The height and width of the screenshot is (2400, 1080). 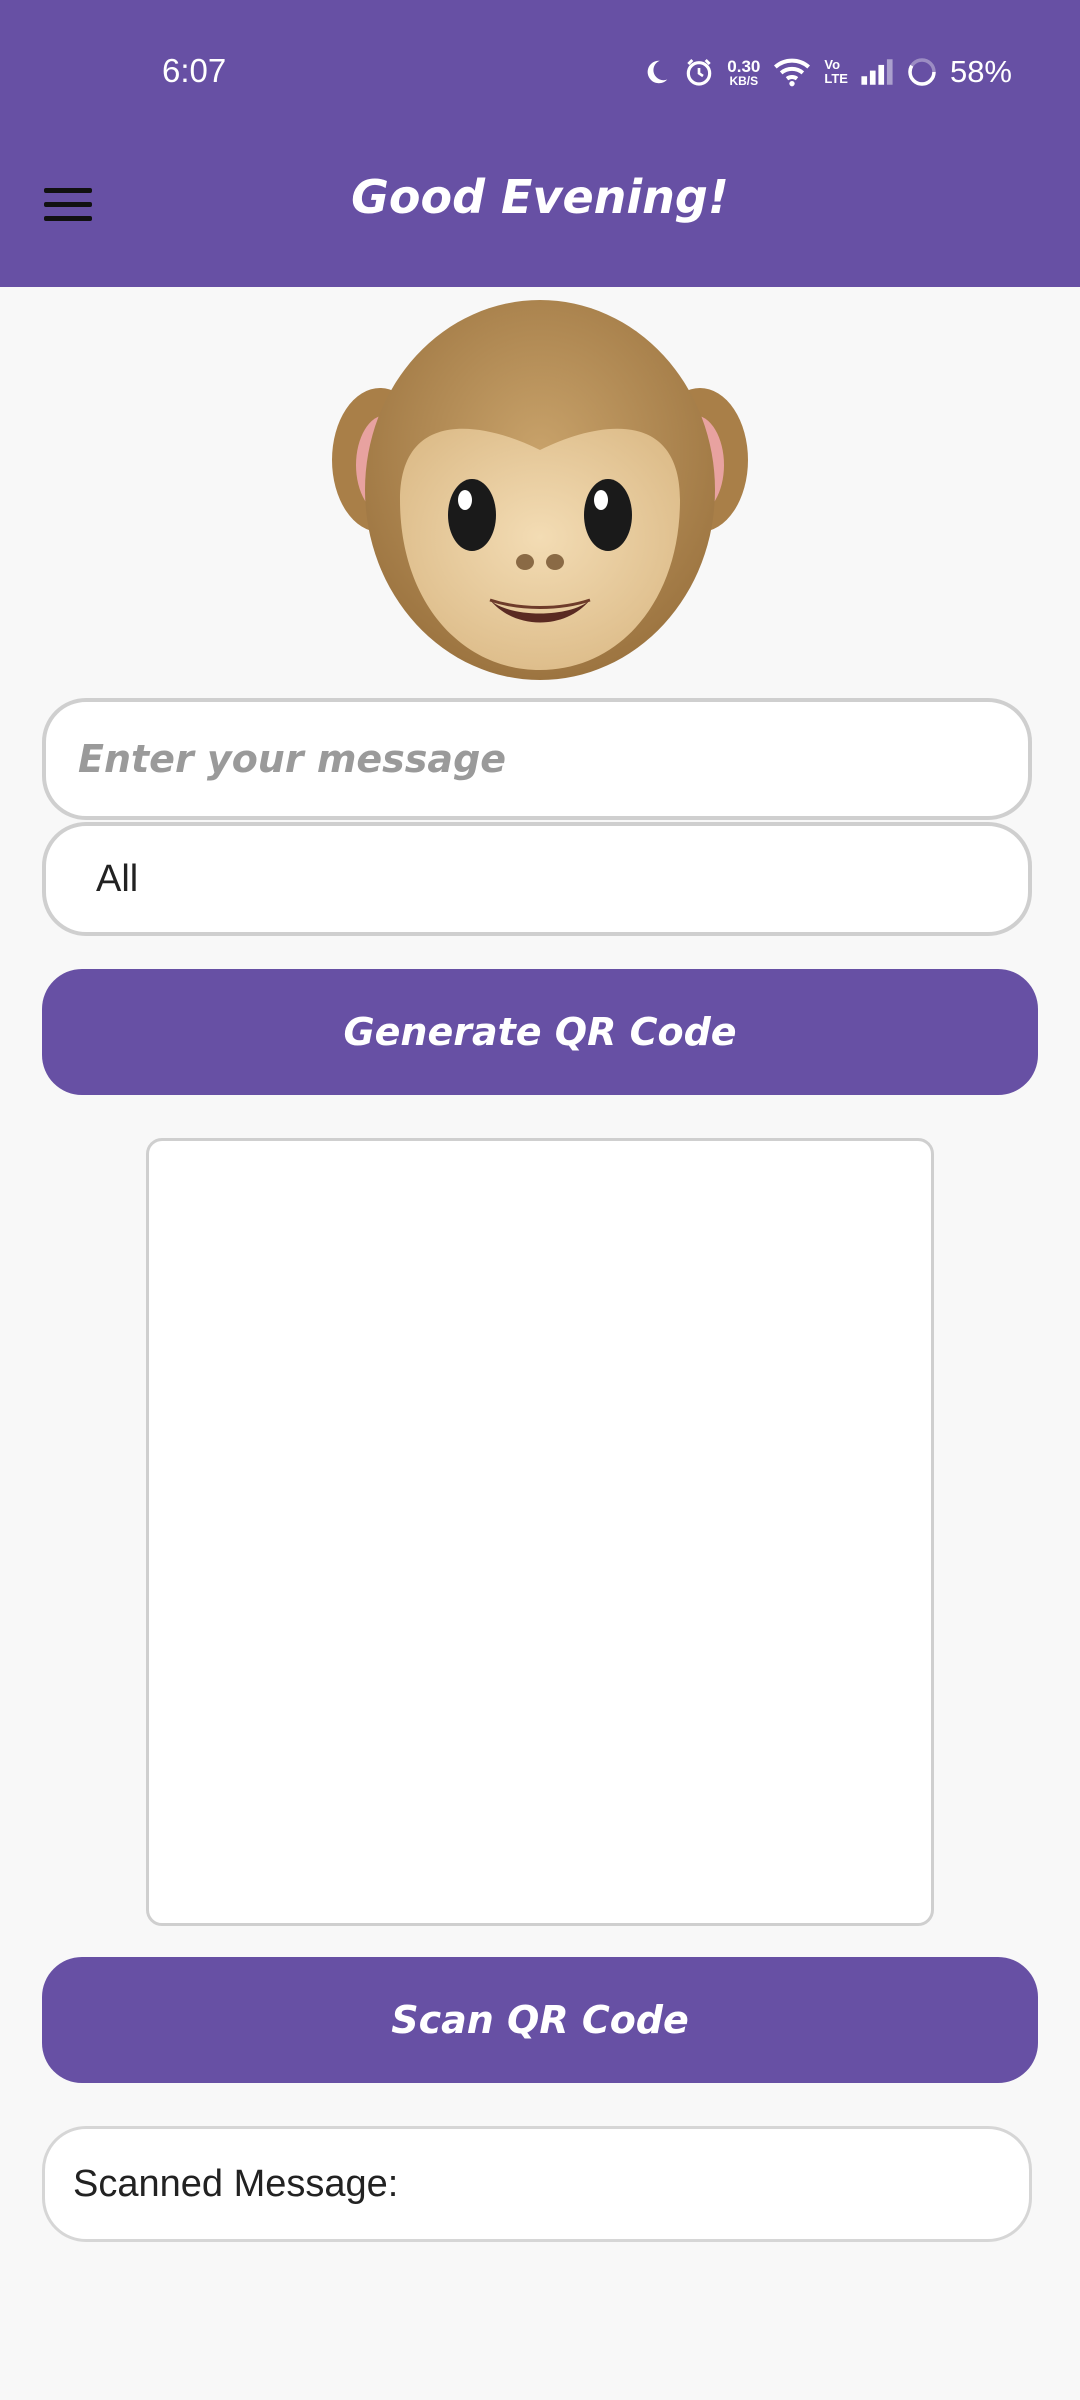 I want to click on battery-ring-icon, so click(x=922, y=72).